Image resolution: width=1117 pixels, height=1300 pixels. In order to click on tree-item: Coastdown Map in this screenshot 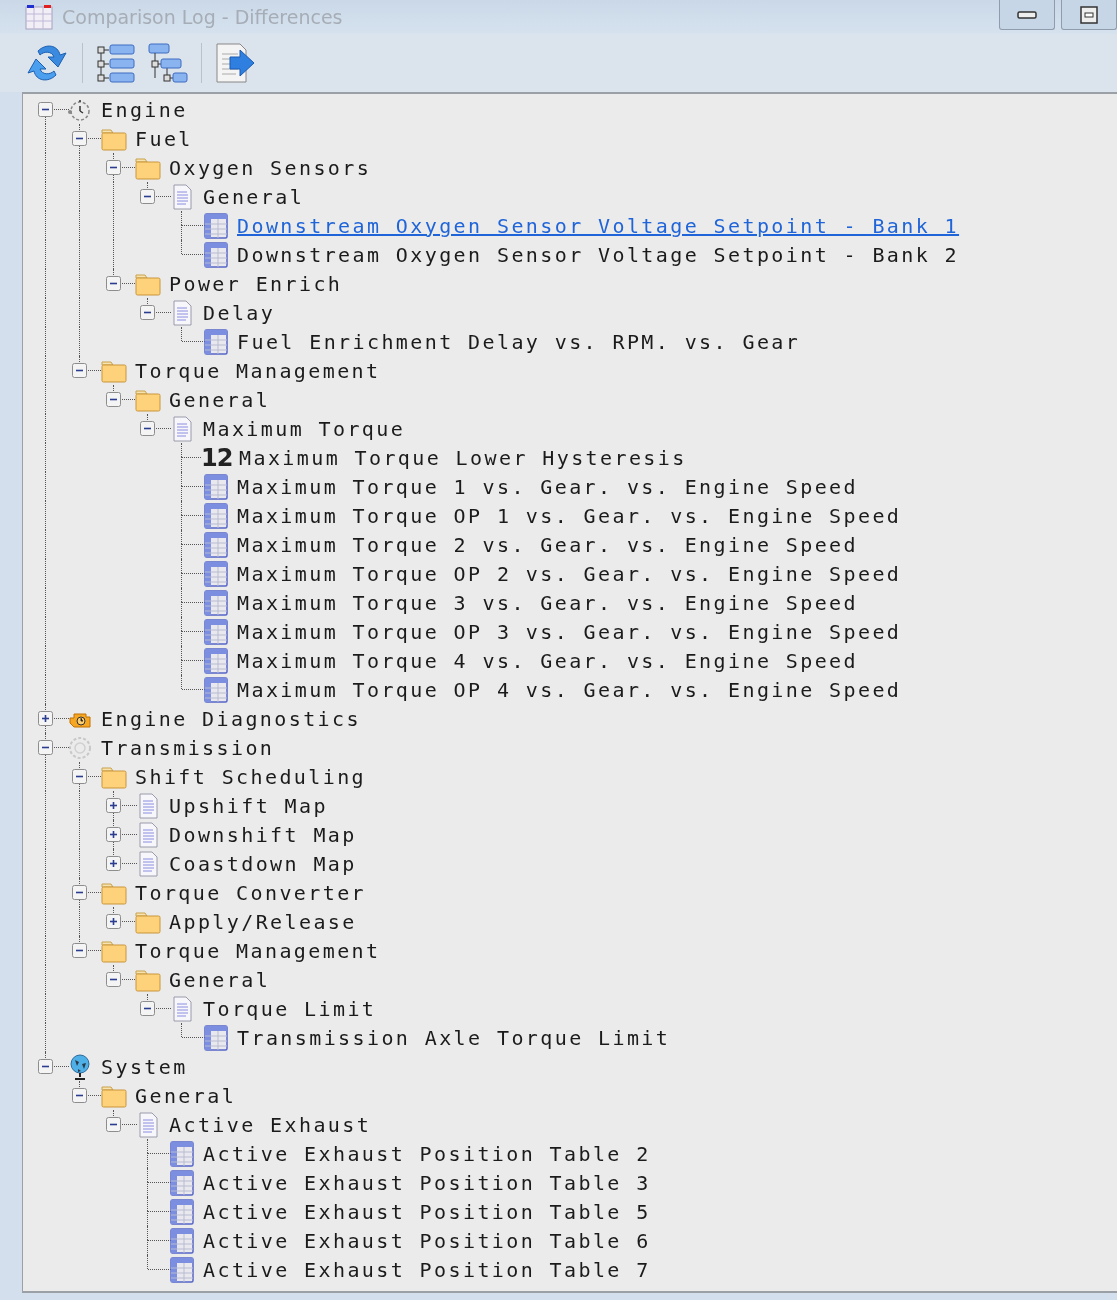, I will do `click(263, 863)`.